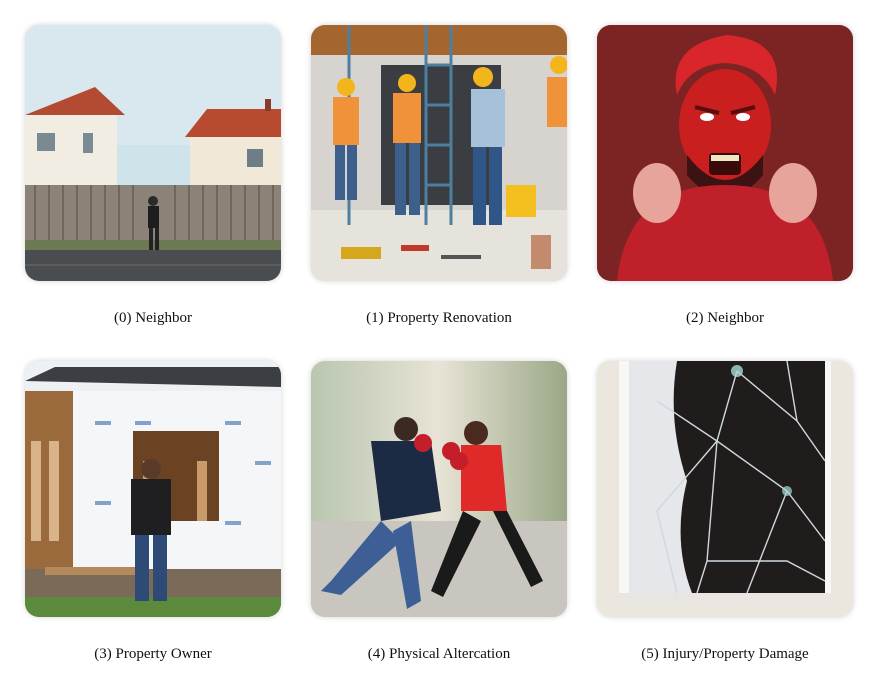 Image resolution: width=878 pixels, height=692 pixels. I want to click on broken-window-illustration, so click(725, 489).